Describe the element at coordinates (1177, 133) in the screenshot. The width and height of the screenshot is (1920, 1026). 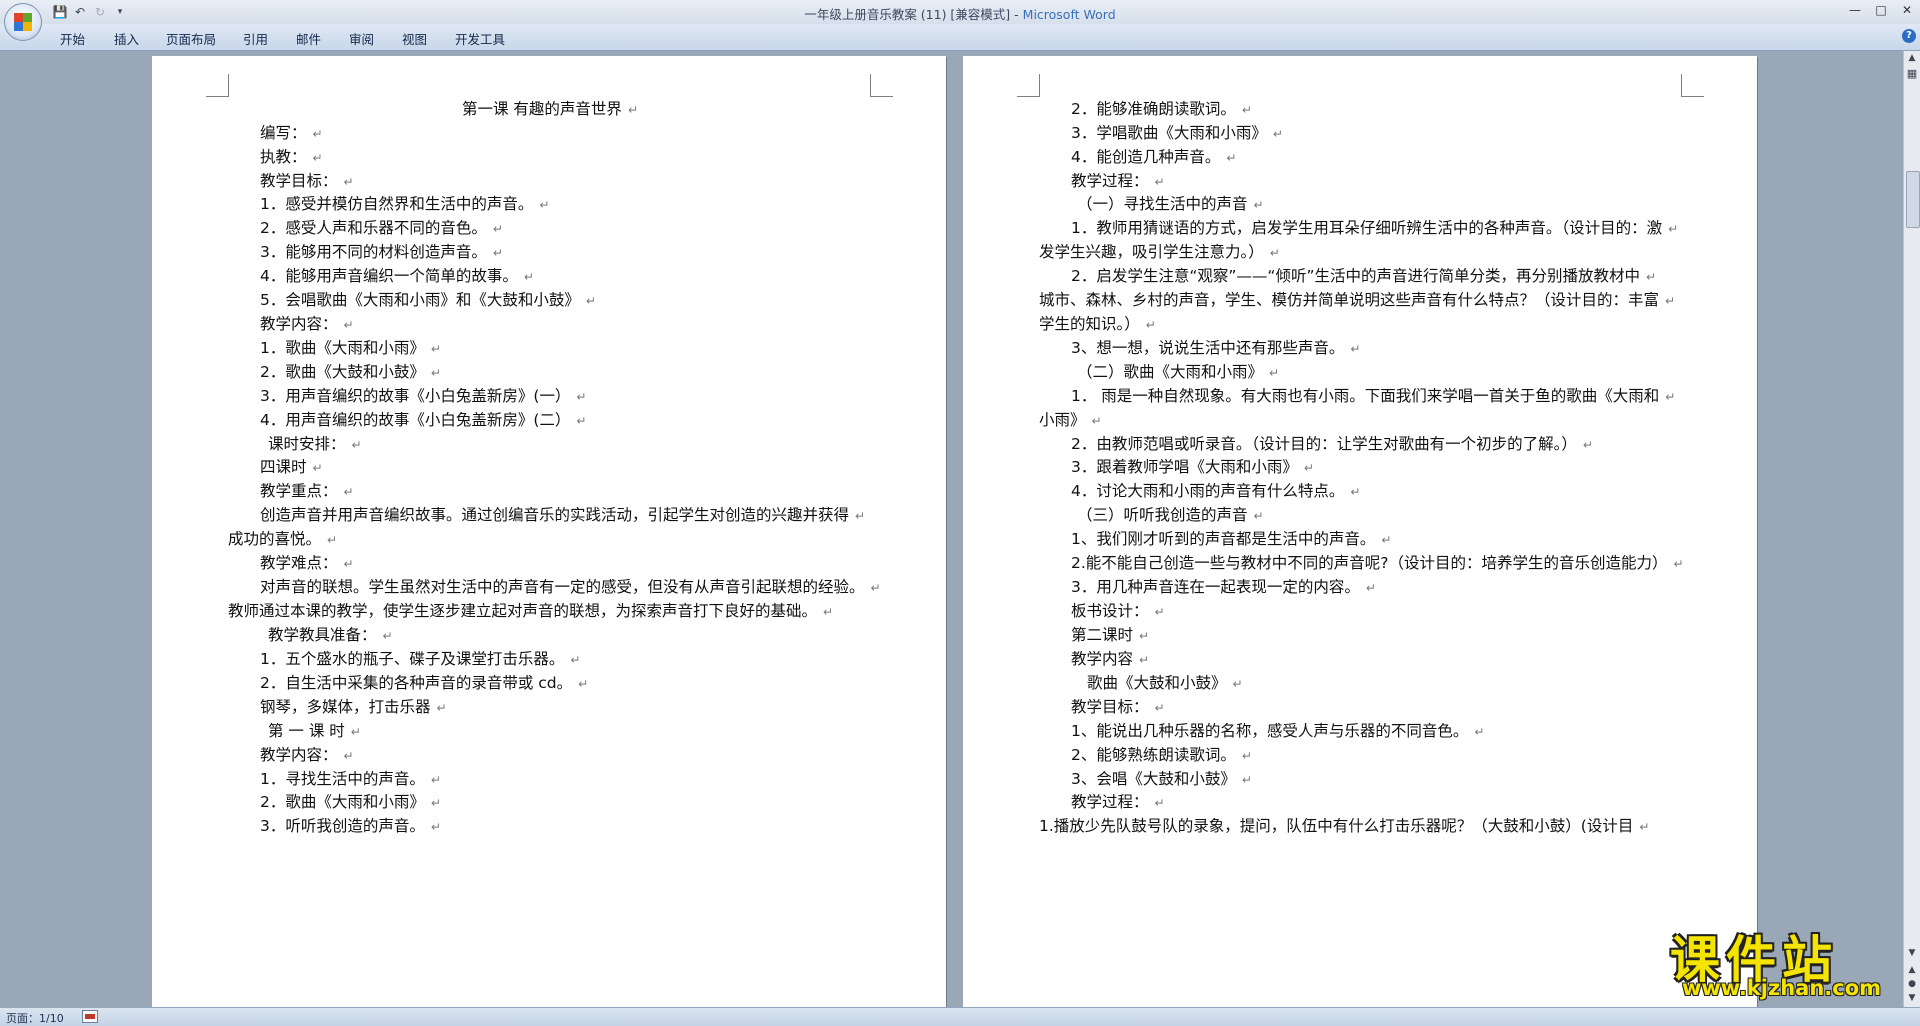
I see `text-line: 3．学唱歌曲《大雨和小雨》 ↵` at that location.